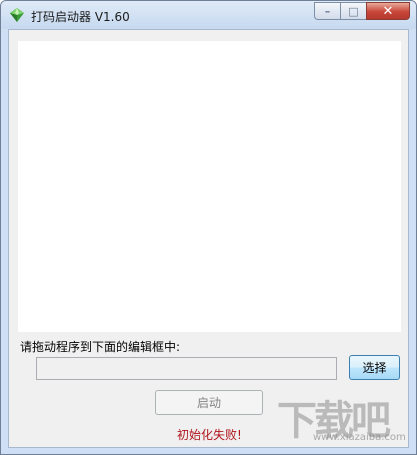  I want to click on title-bar: 打码启动器 V1.60 – □ ✕, so click(208, 15).